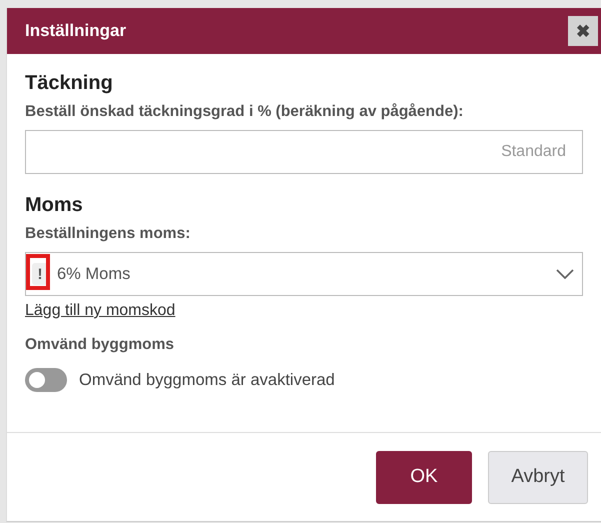 Image resolution: width=601 pixels, height=523 pixels. Describe the element at coordinates (69, 83) in the screenshot. I see `section-heading: Täckning` at that location.